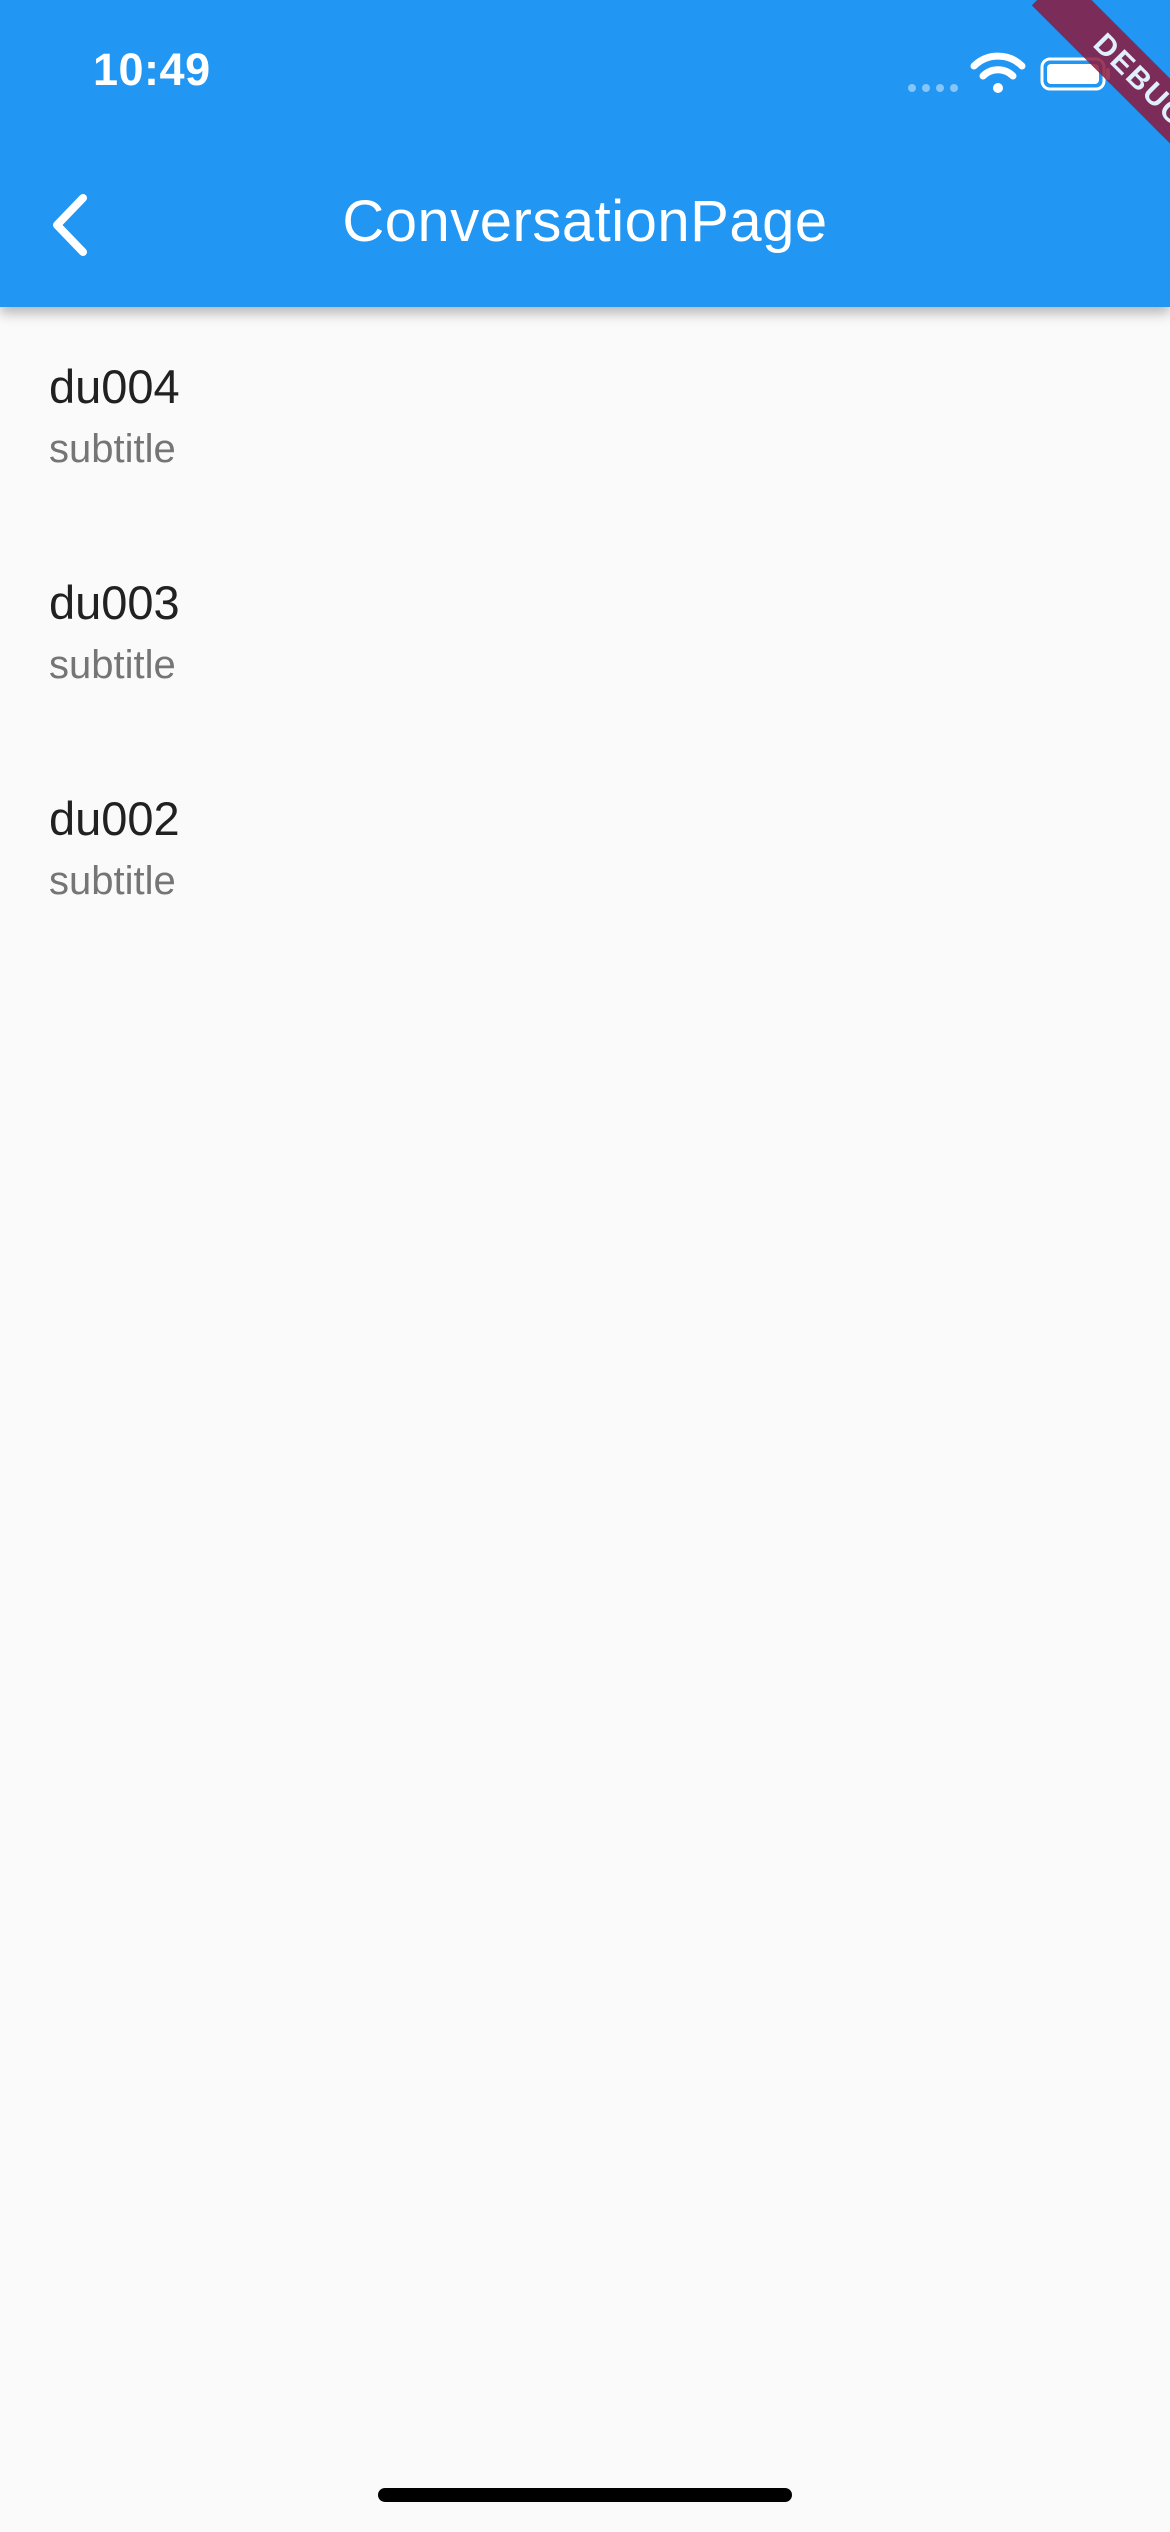 The height and width of the screenshot is (2532, 1170). Describe the element at coordinates (114, 818) in the screenshot. I see `conversation-title: du002` at that location.